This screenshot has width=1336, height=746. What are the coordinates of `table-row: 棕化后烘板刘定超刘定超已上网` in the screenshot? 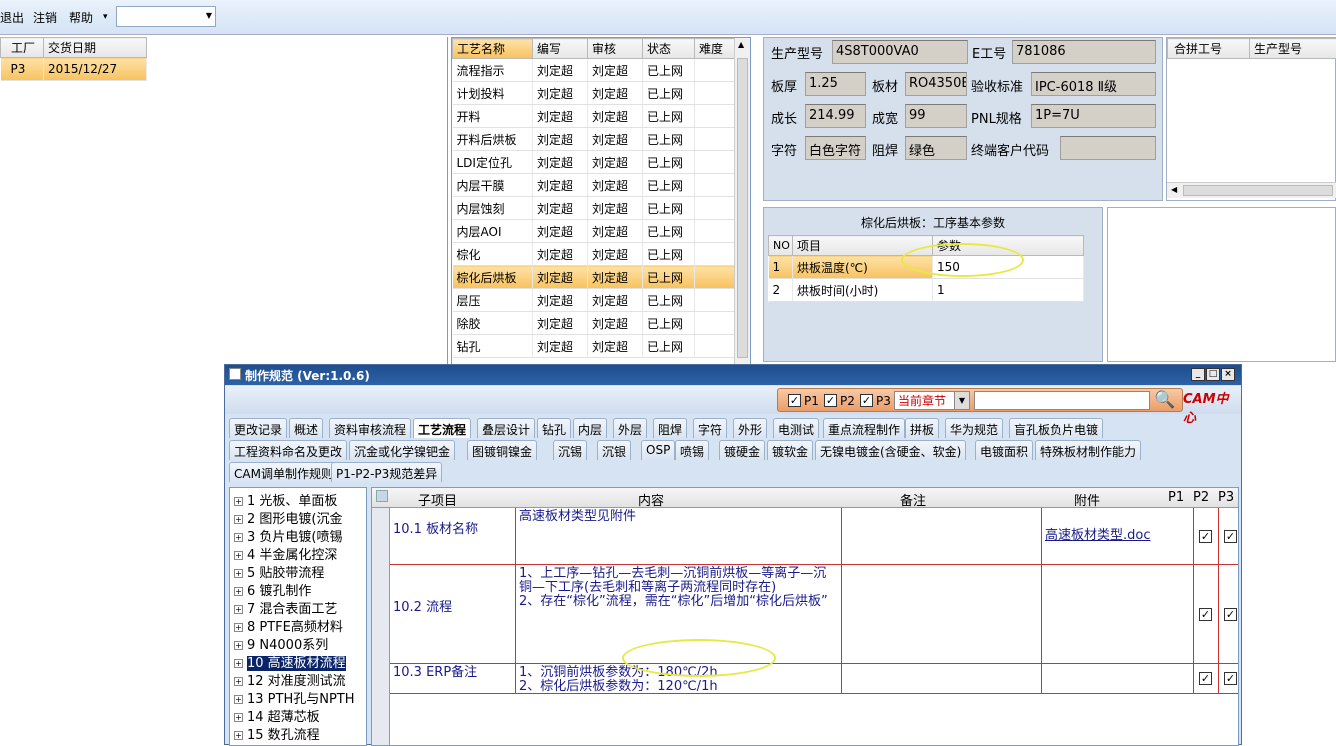 It's located at (594, 277).